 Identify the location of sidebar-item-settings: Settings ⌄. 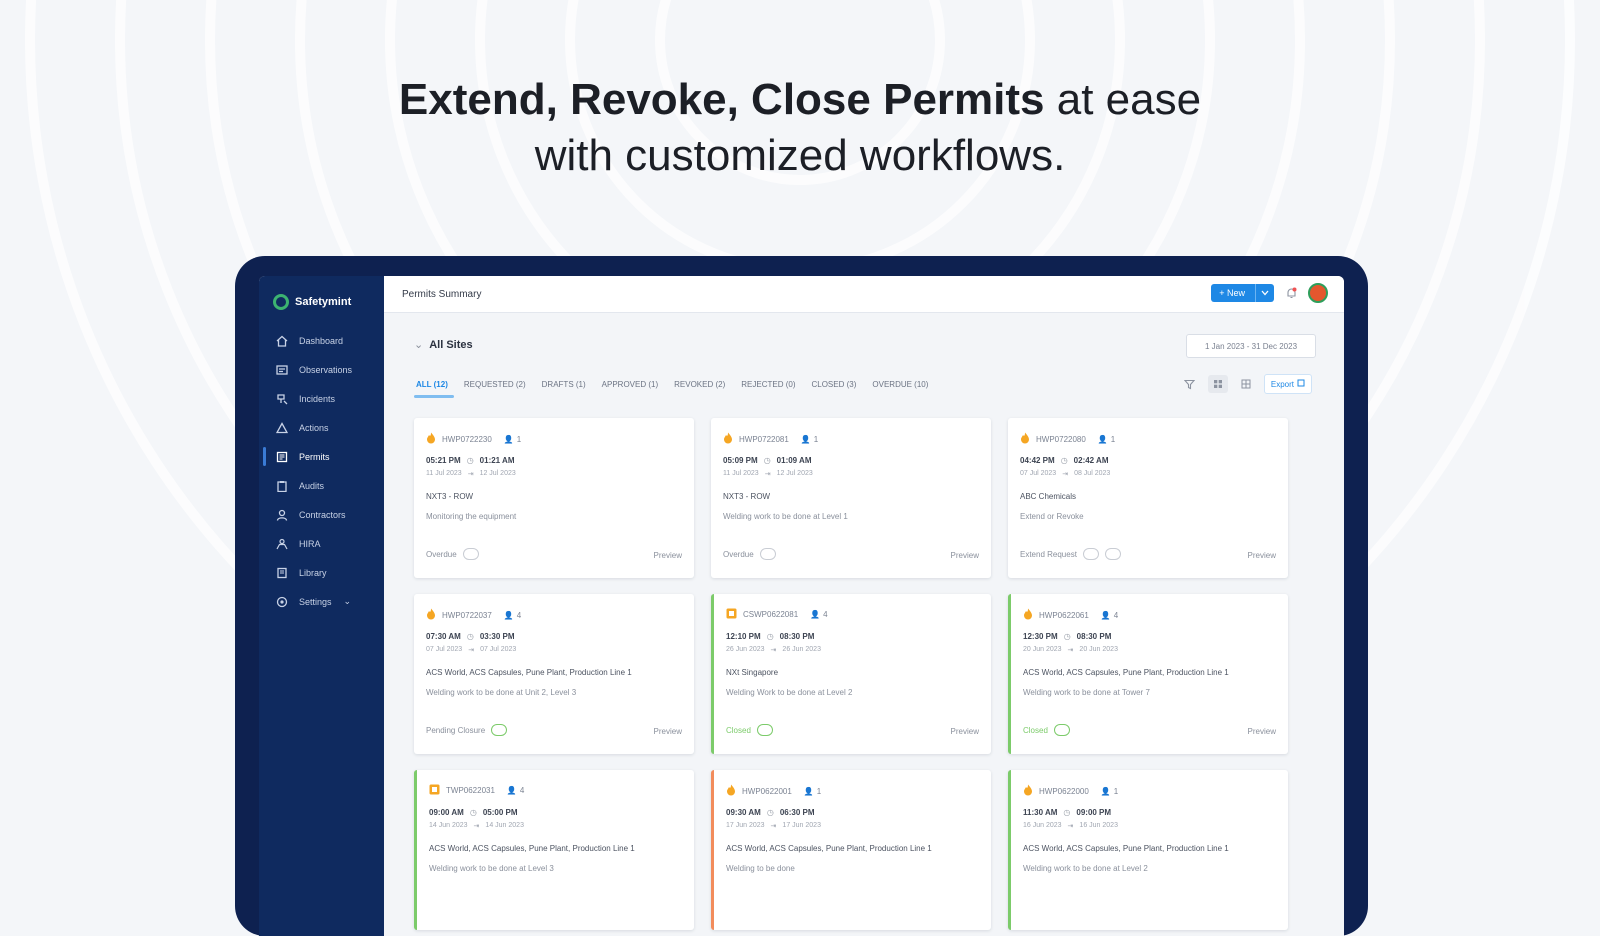
(321, 601).